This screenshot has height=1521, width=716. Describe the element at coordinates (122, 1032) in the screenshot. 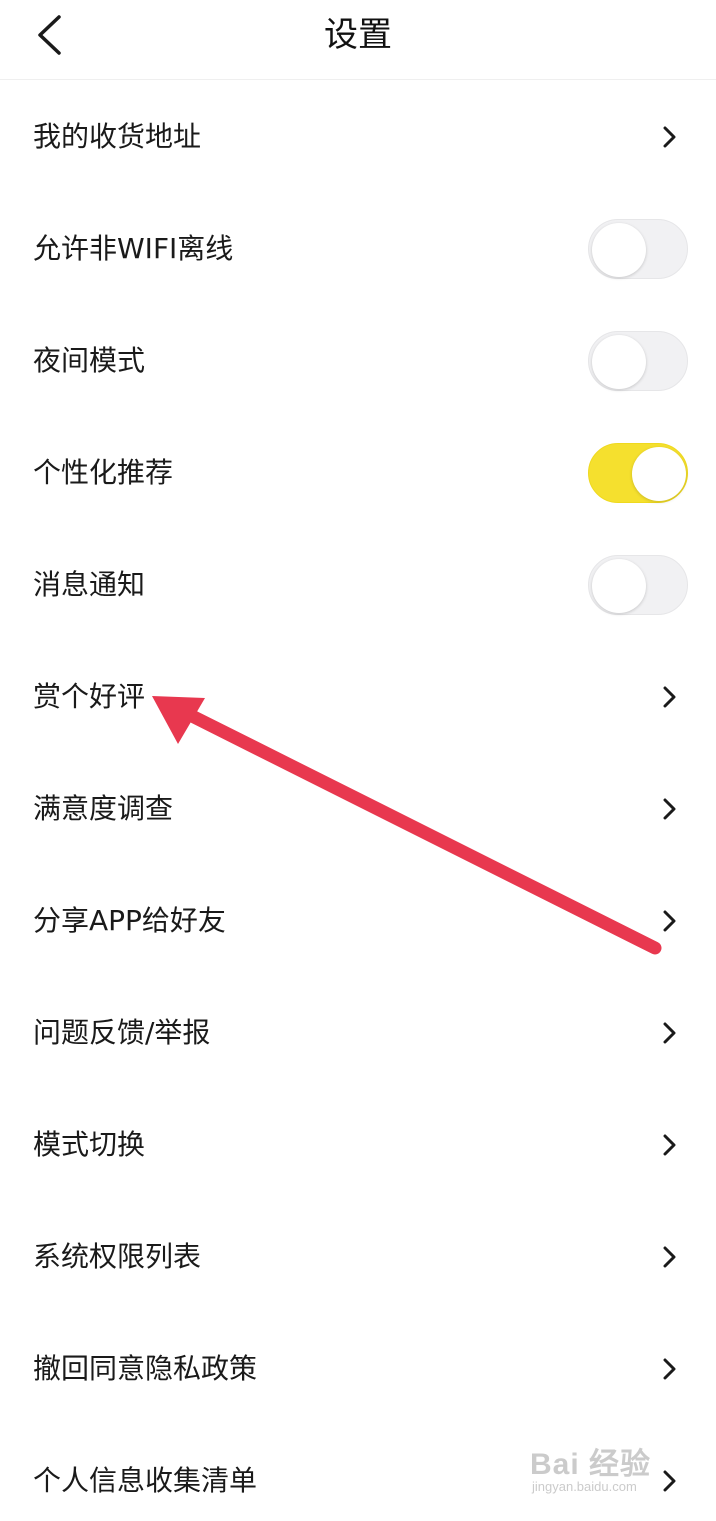

I see `settings-row-label: 问题反馈/举报` at that location.